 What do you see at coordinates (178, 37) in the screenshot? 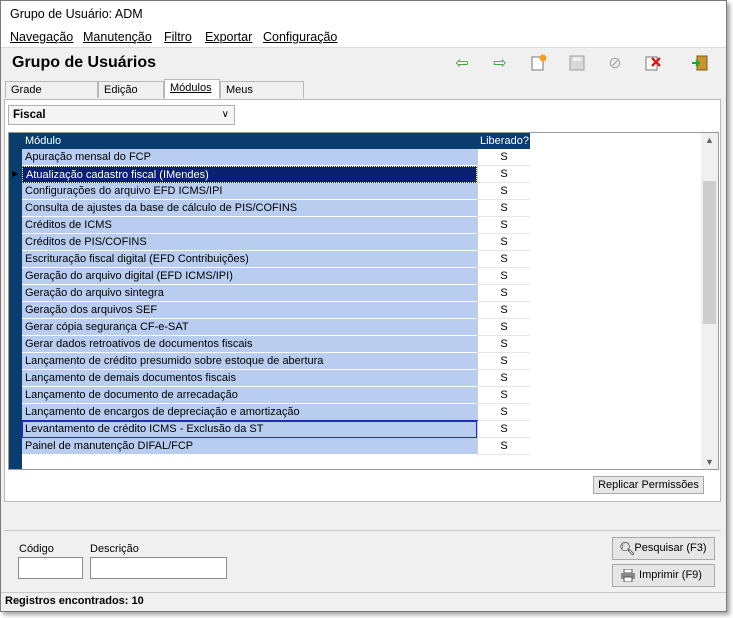
I see `menu-filtro: Filtro` at bounding box center [178, 37].